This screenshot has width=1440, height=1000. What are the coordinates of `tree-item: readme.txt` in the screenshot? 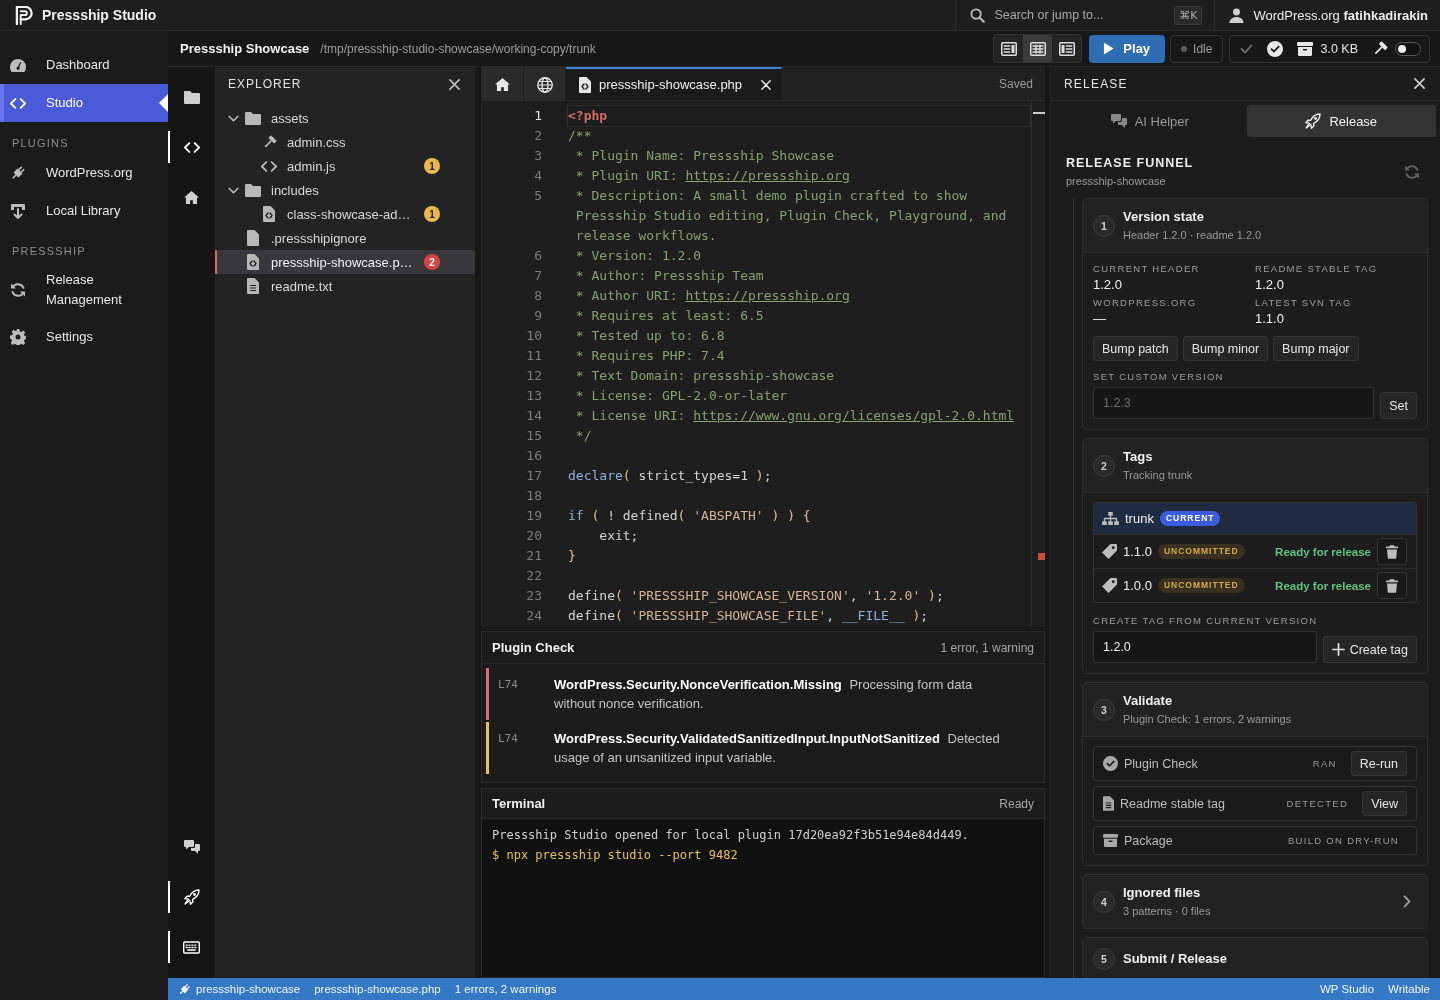 It's located at (345, 286).